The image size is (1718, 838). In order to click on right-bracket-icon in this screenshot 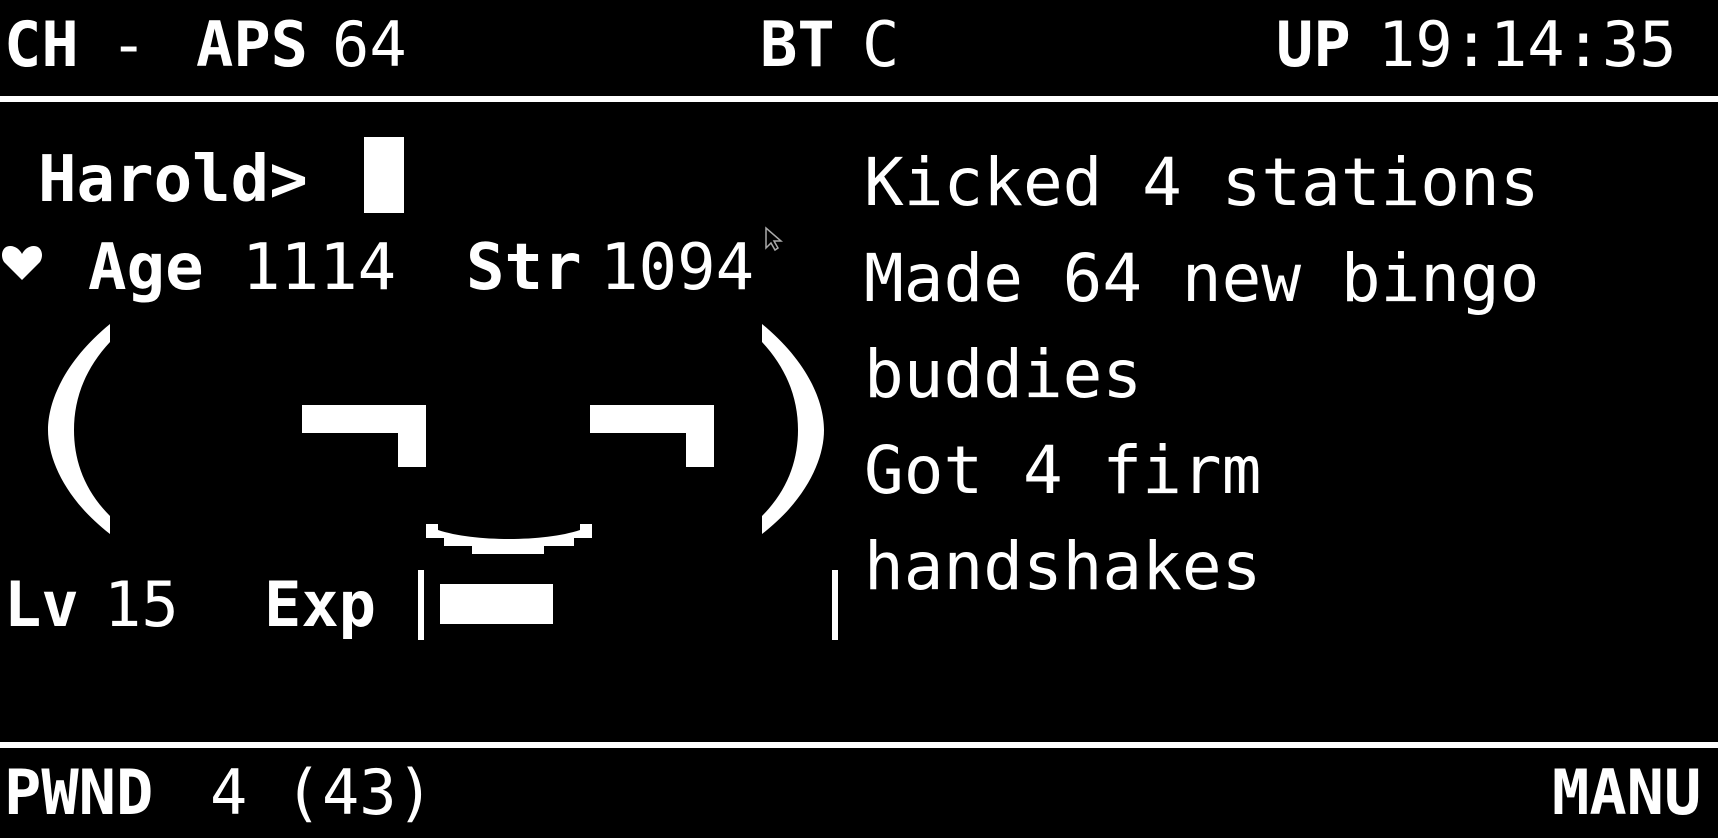, I will do `click(793, 429)`.